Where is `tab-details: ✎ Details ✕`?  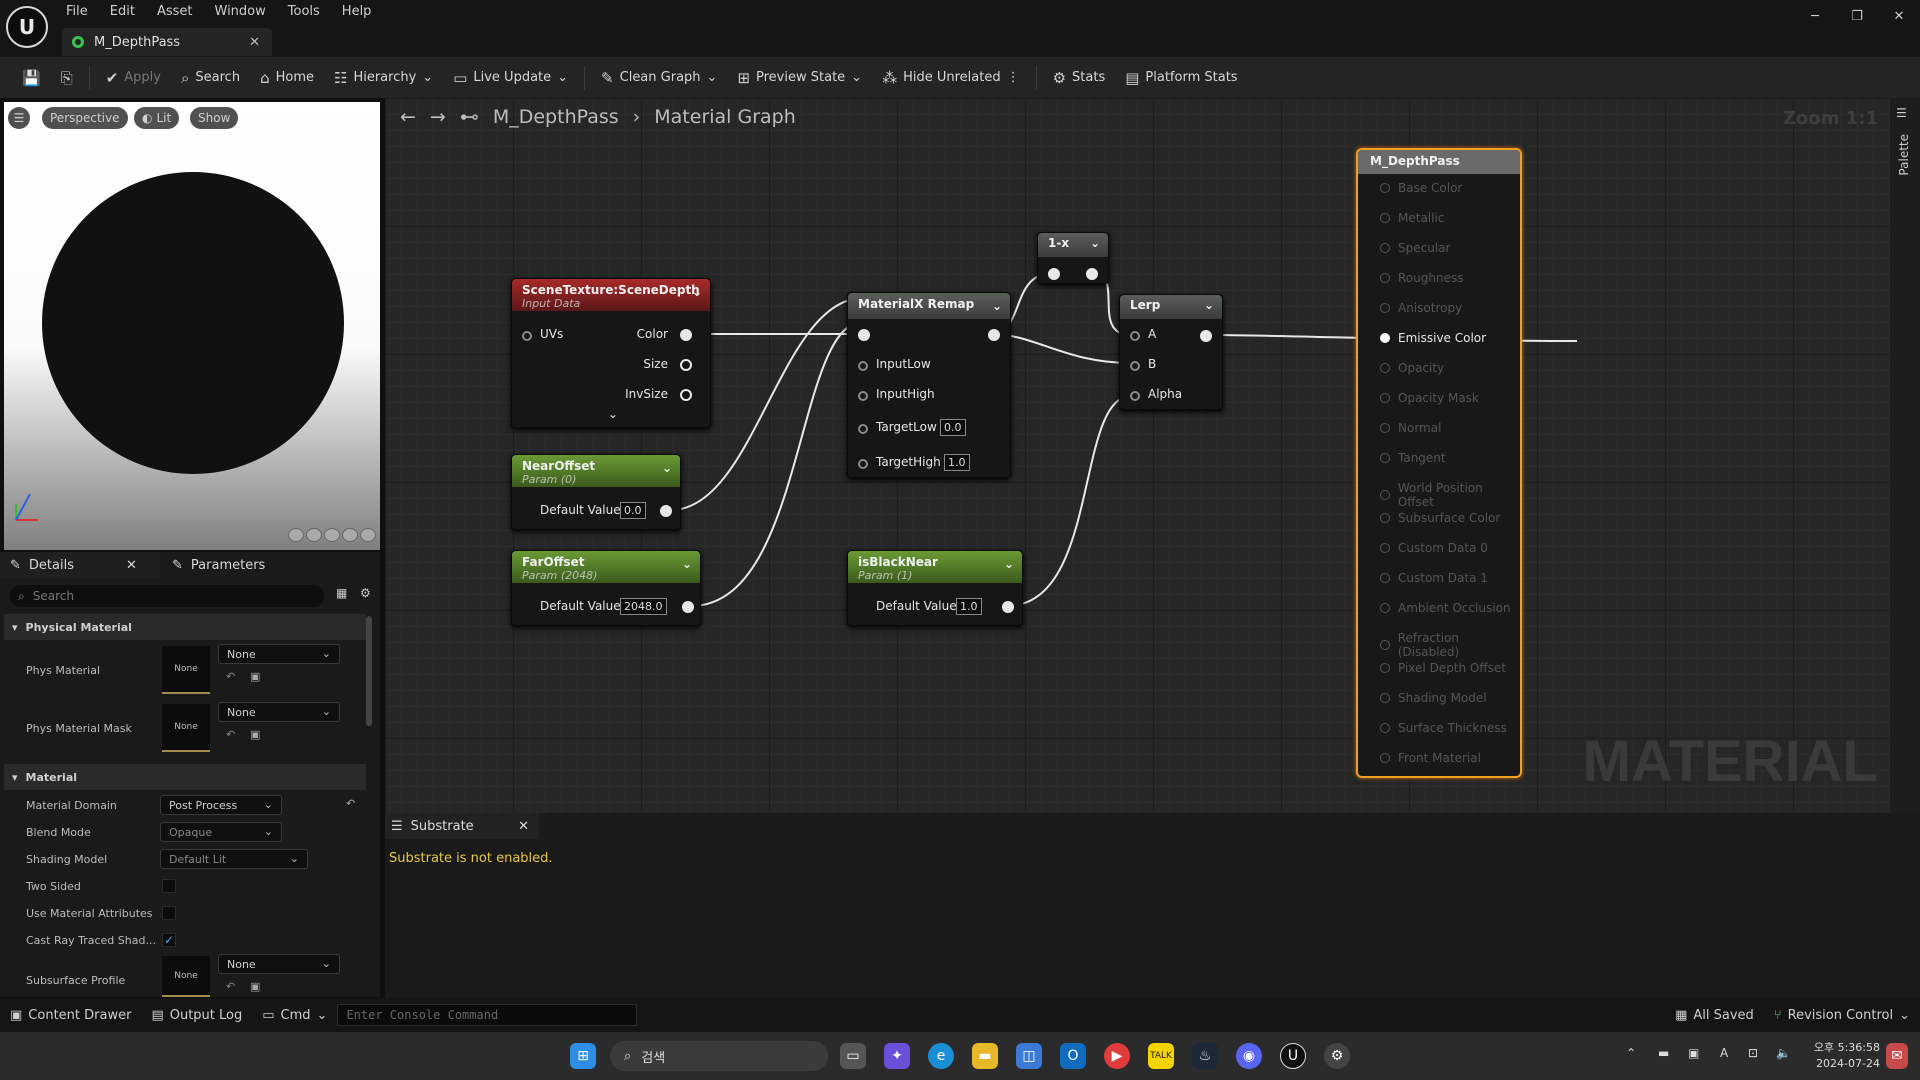
tab-details: ✎ Details ✕ is located at coordinates (73, 565).